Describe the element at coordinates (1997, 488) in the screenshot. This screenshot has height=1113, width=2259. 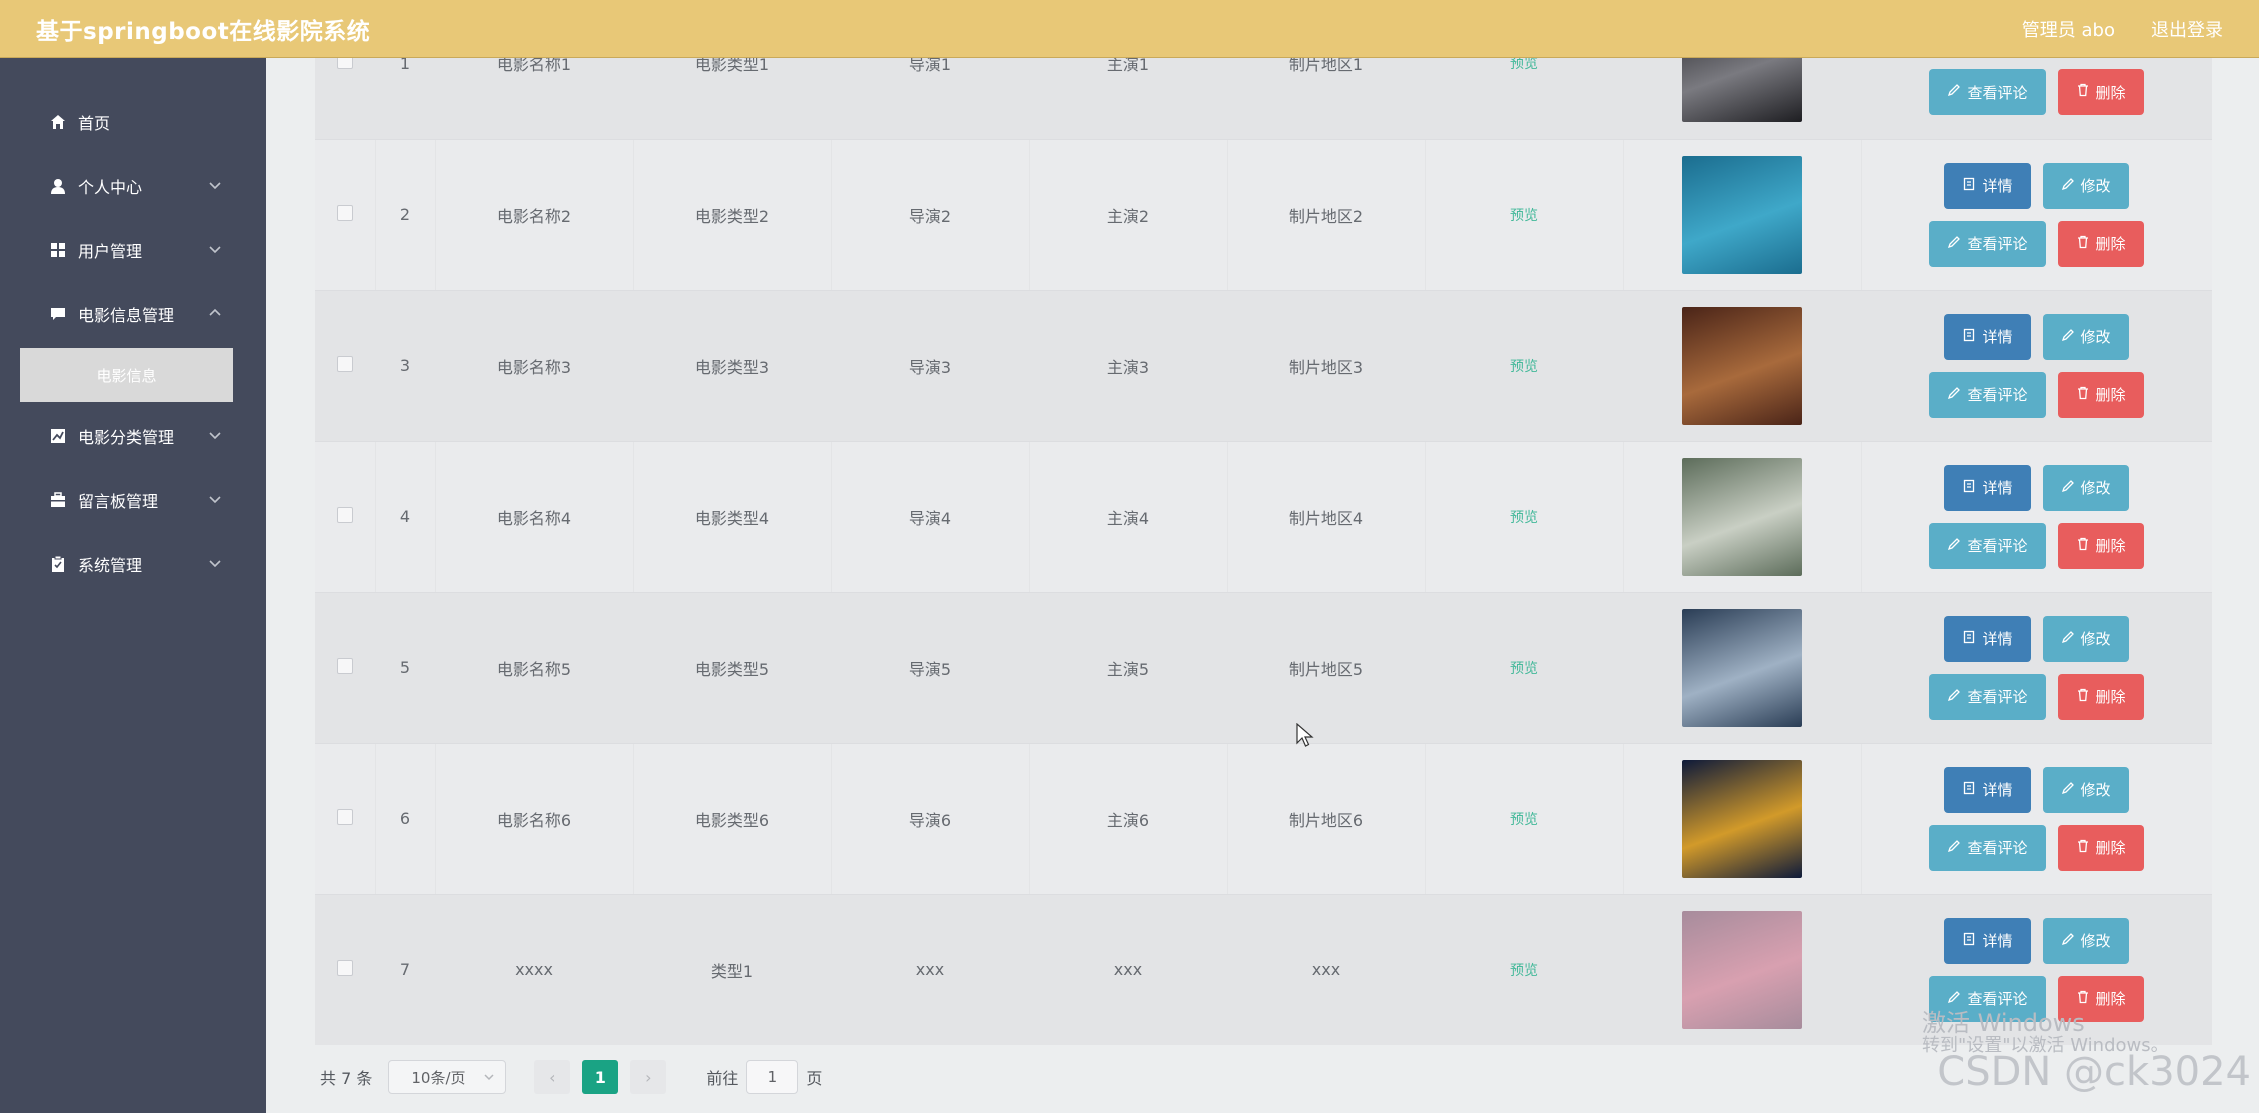
I see `detail-button-label: 详情` at that location.